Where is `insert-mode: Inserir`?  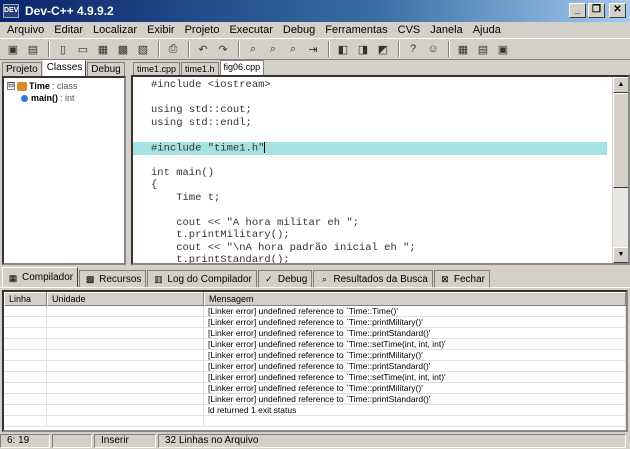
insert-mode: Inserir is located at coordinates (125, 441).